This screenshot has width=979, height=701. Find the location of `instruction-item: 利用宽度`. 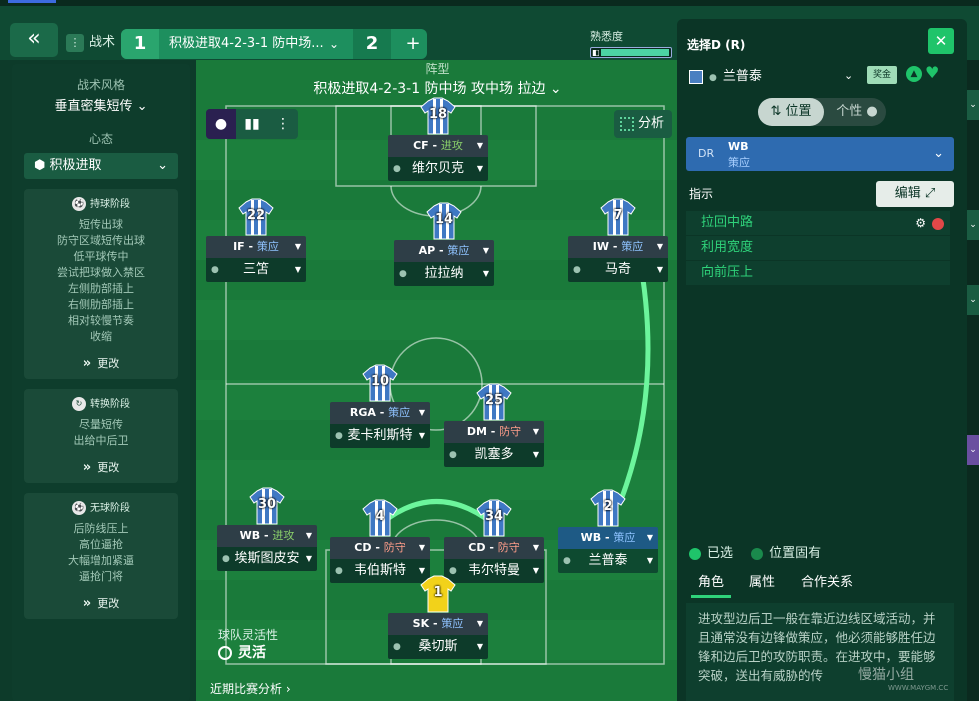

instruction-item: 利用宽度 is located at coordinates (818, 248).